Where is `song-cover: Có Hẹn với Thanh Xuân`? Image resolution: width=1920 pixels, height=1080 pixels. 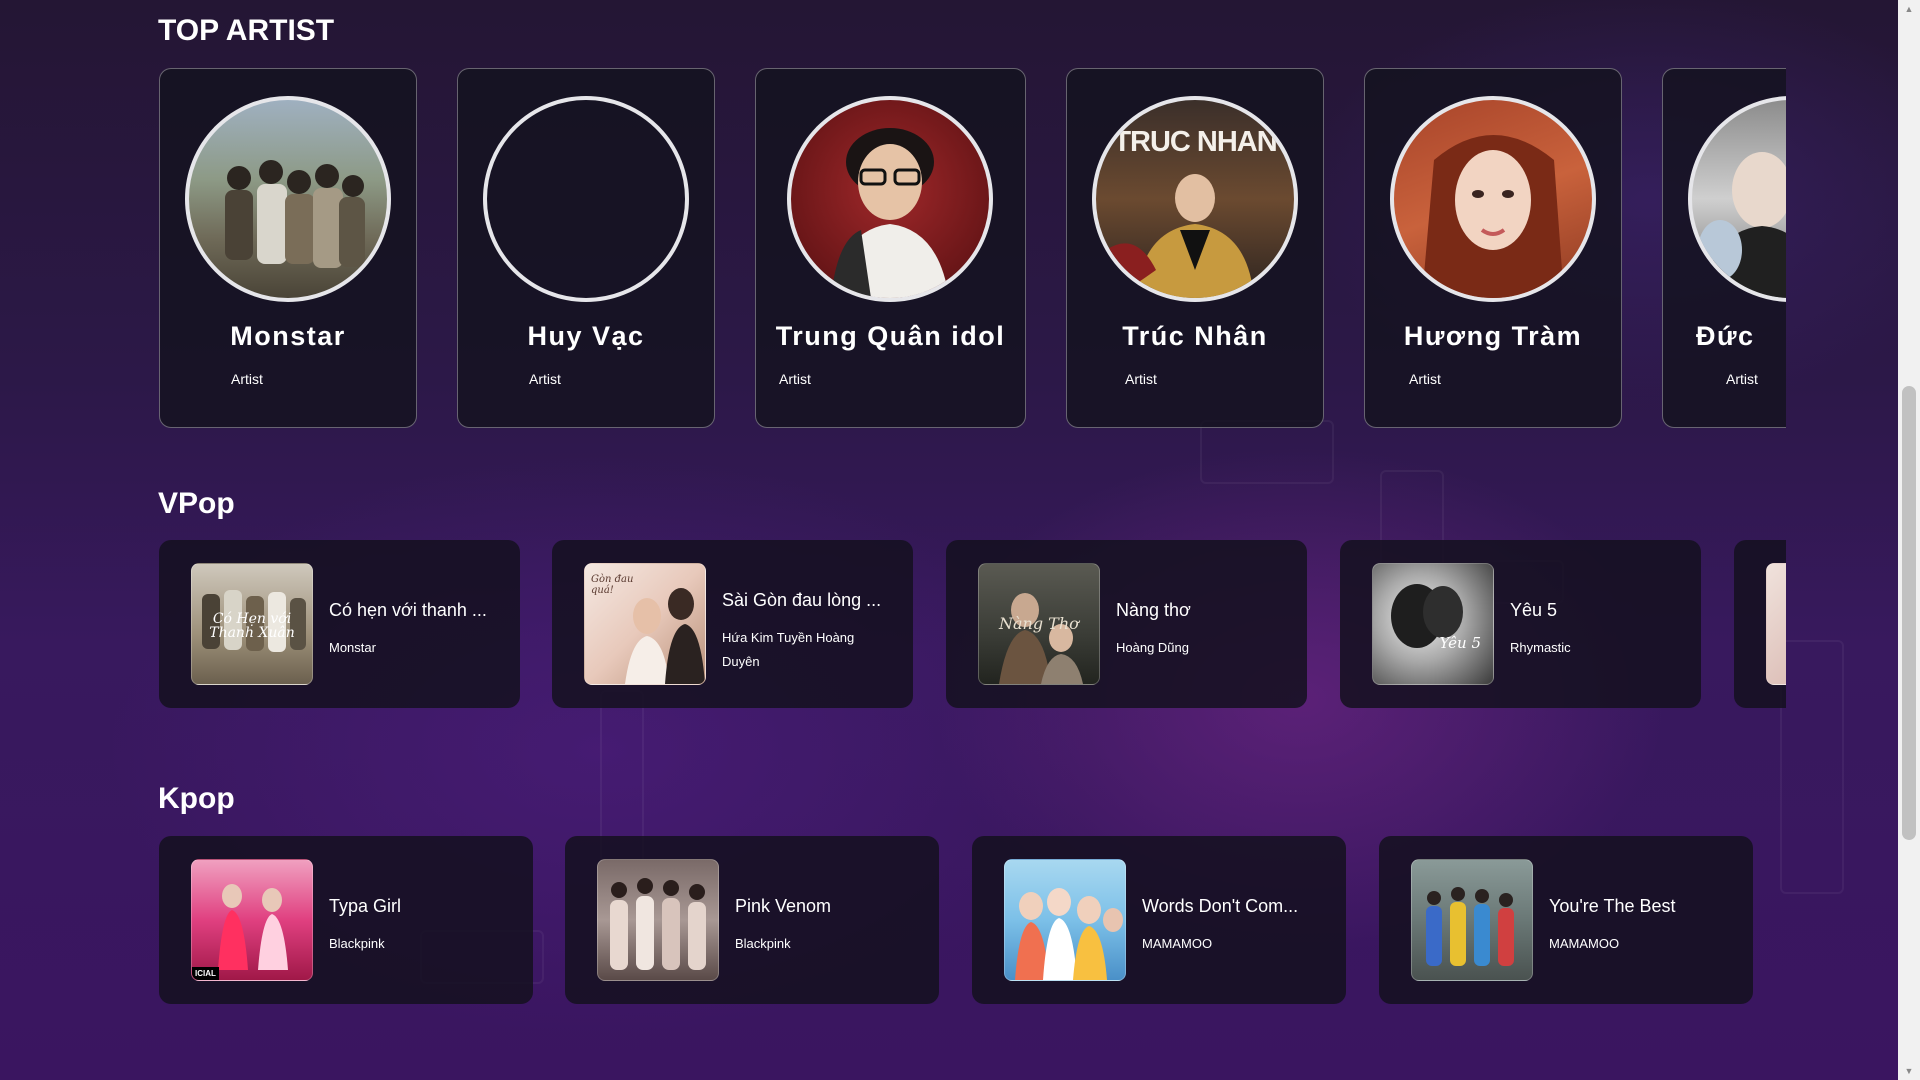 song-cover: Có Hẹn với Thanh Xuân is located at coordinates (252, 624).